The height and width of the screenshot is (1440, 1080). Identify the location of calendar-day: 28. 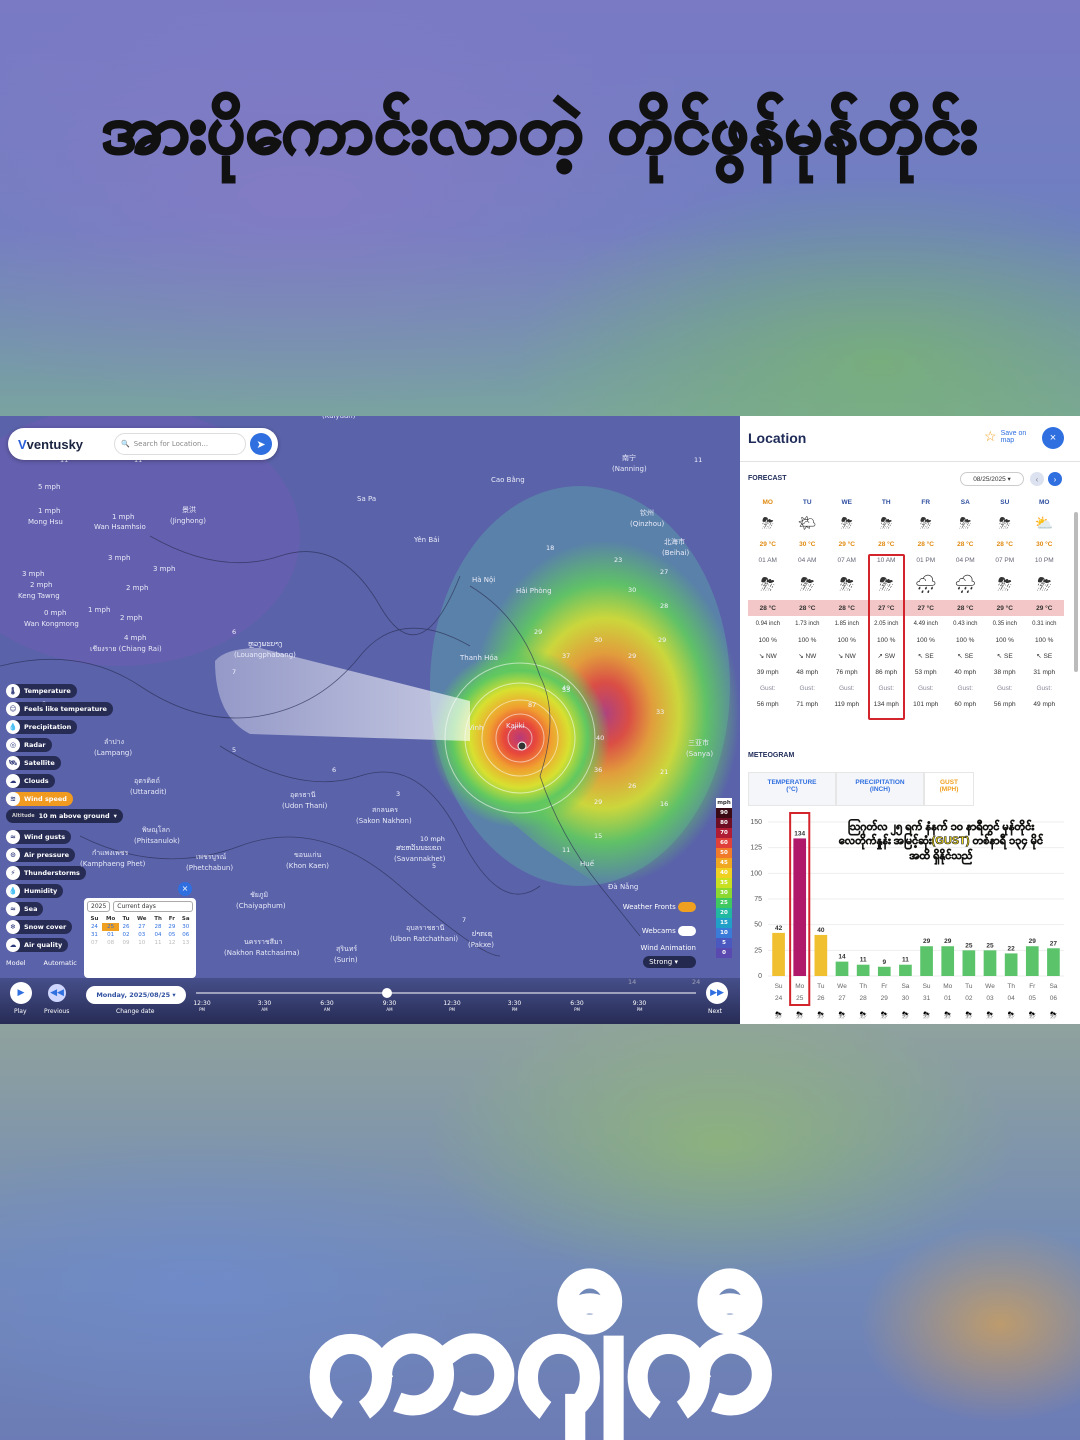
(158, 927).